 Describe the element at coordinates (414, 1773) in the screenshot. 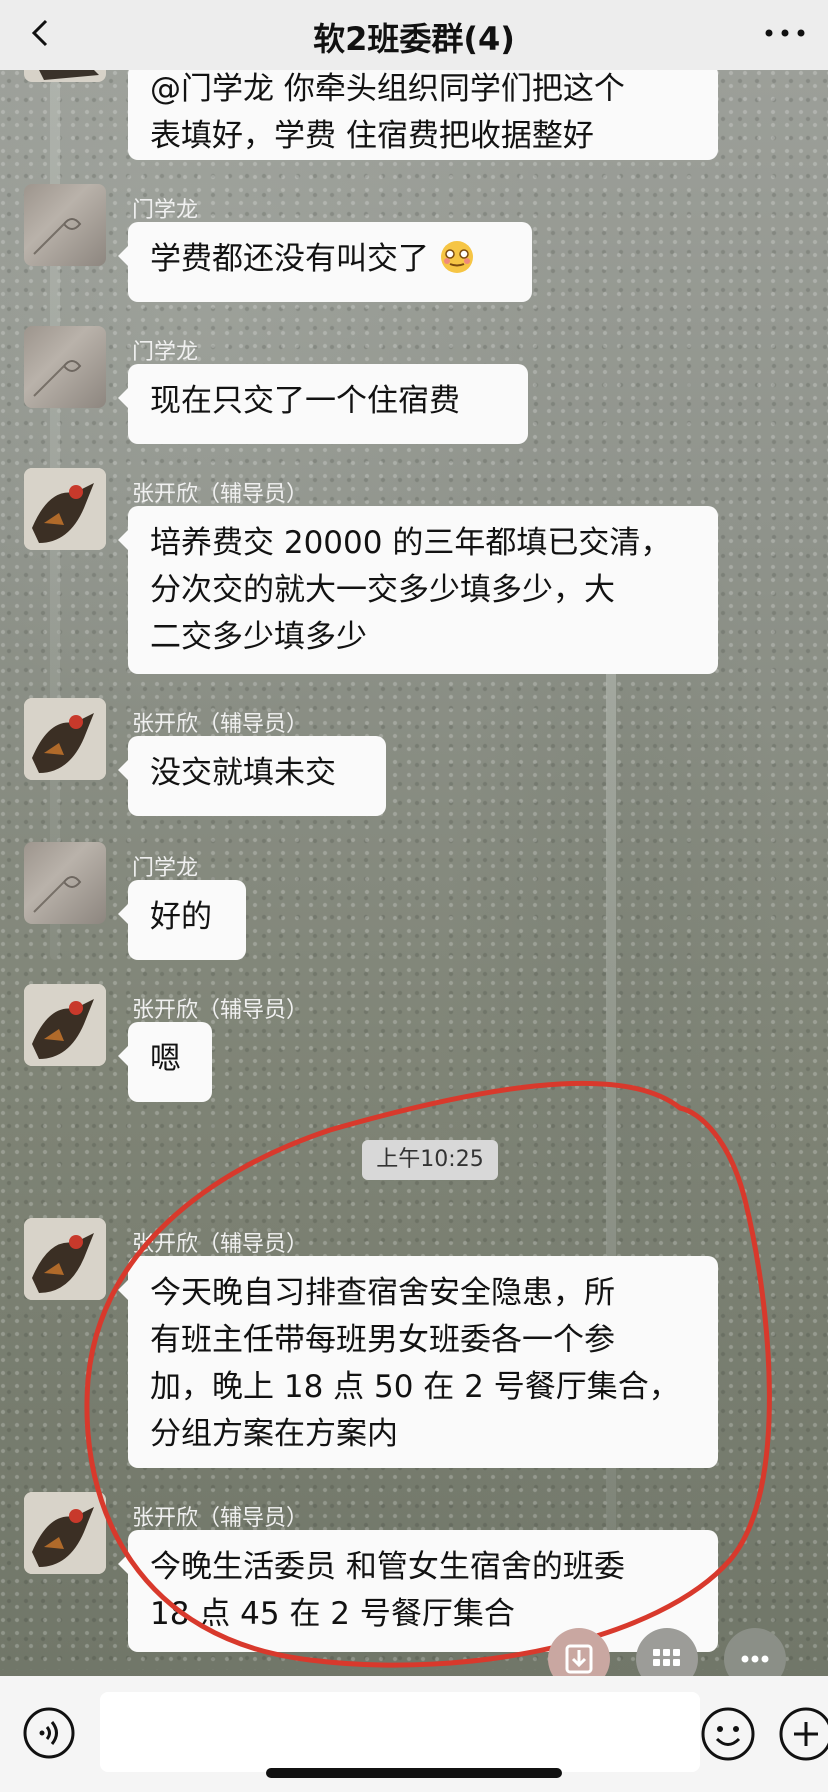

I see `home-indicator` at that location.